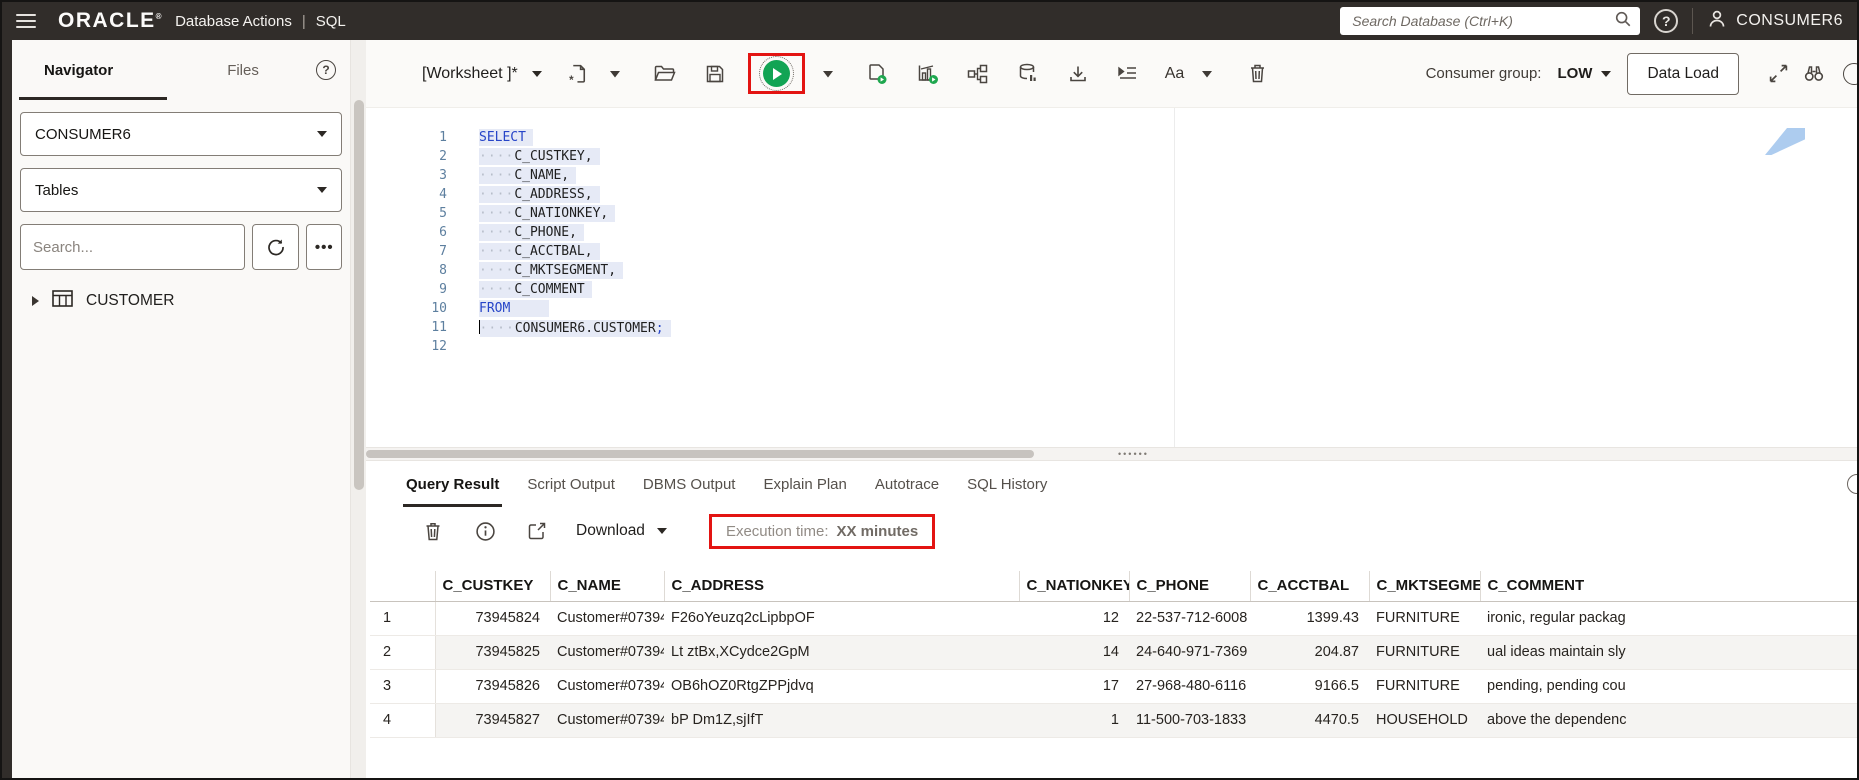 The height and width of the screenshot is (780, 1859). I want to click on cell-c_comment: ual ideas maintain sly, so click(1668, 652).